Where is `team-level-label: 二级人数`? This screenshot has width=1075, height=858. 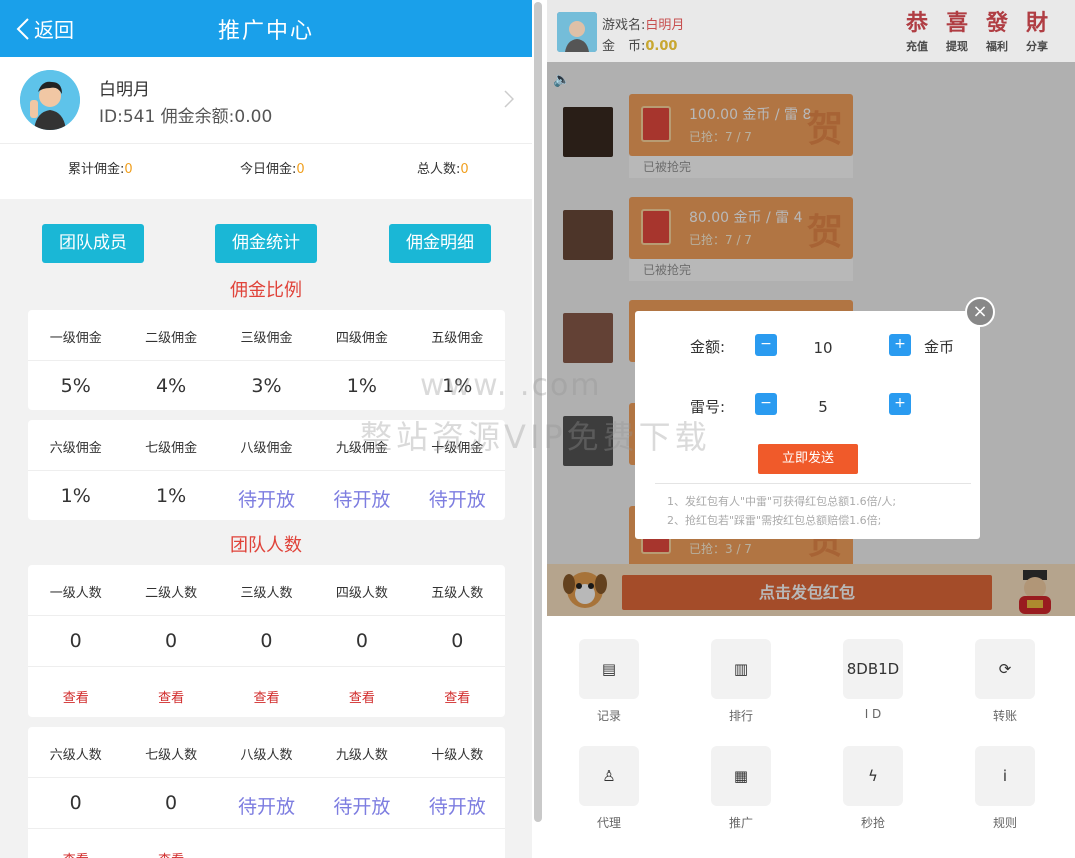 team-level-label: 二级人数 is located at coordinates (171, 593).